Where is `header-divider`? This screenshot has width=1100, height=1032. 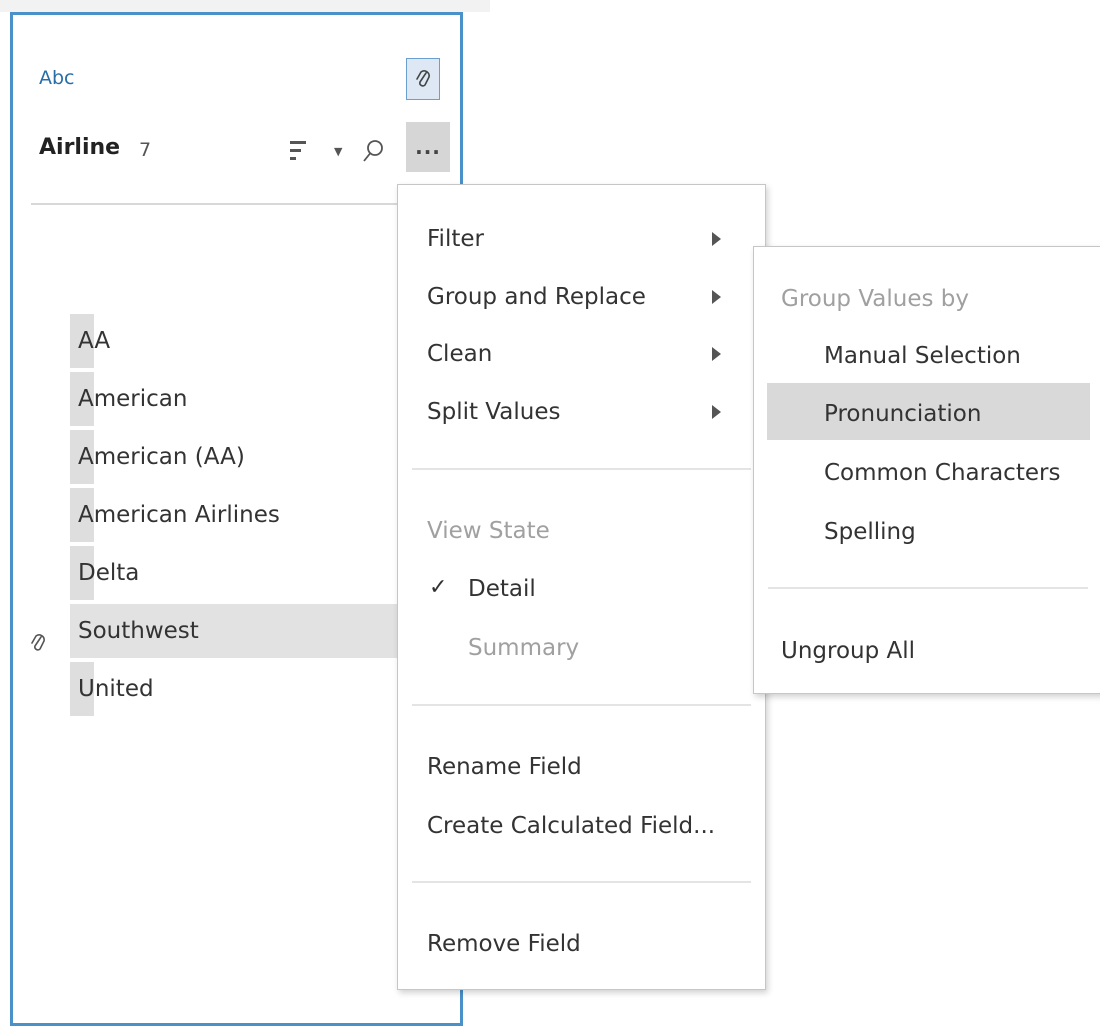 header-divider is located at coordinates (245, 204).